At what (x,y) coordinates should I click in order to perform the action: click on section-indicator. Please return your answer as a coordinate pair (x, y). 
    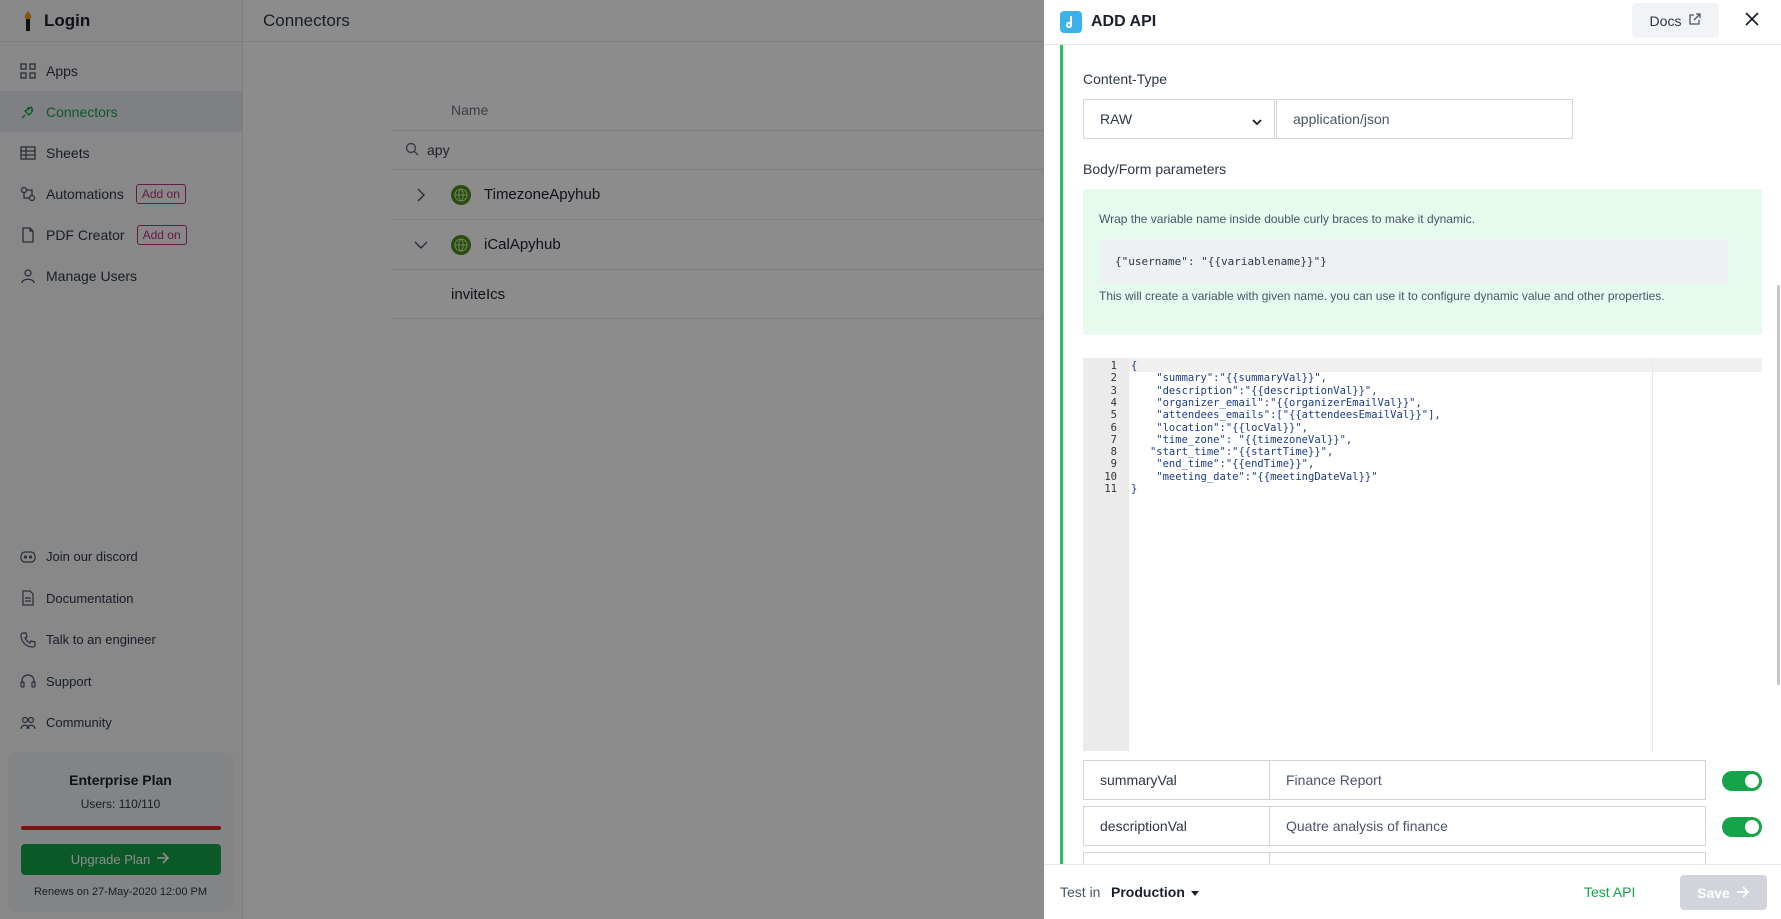
    Looking at the image, I should click on (1061, 454).